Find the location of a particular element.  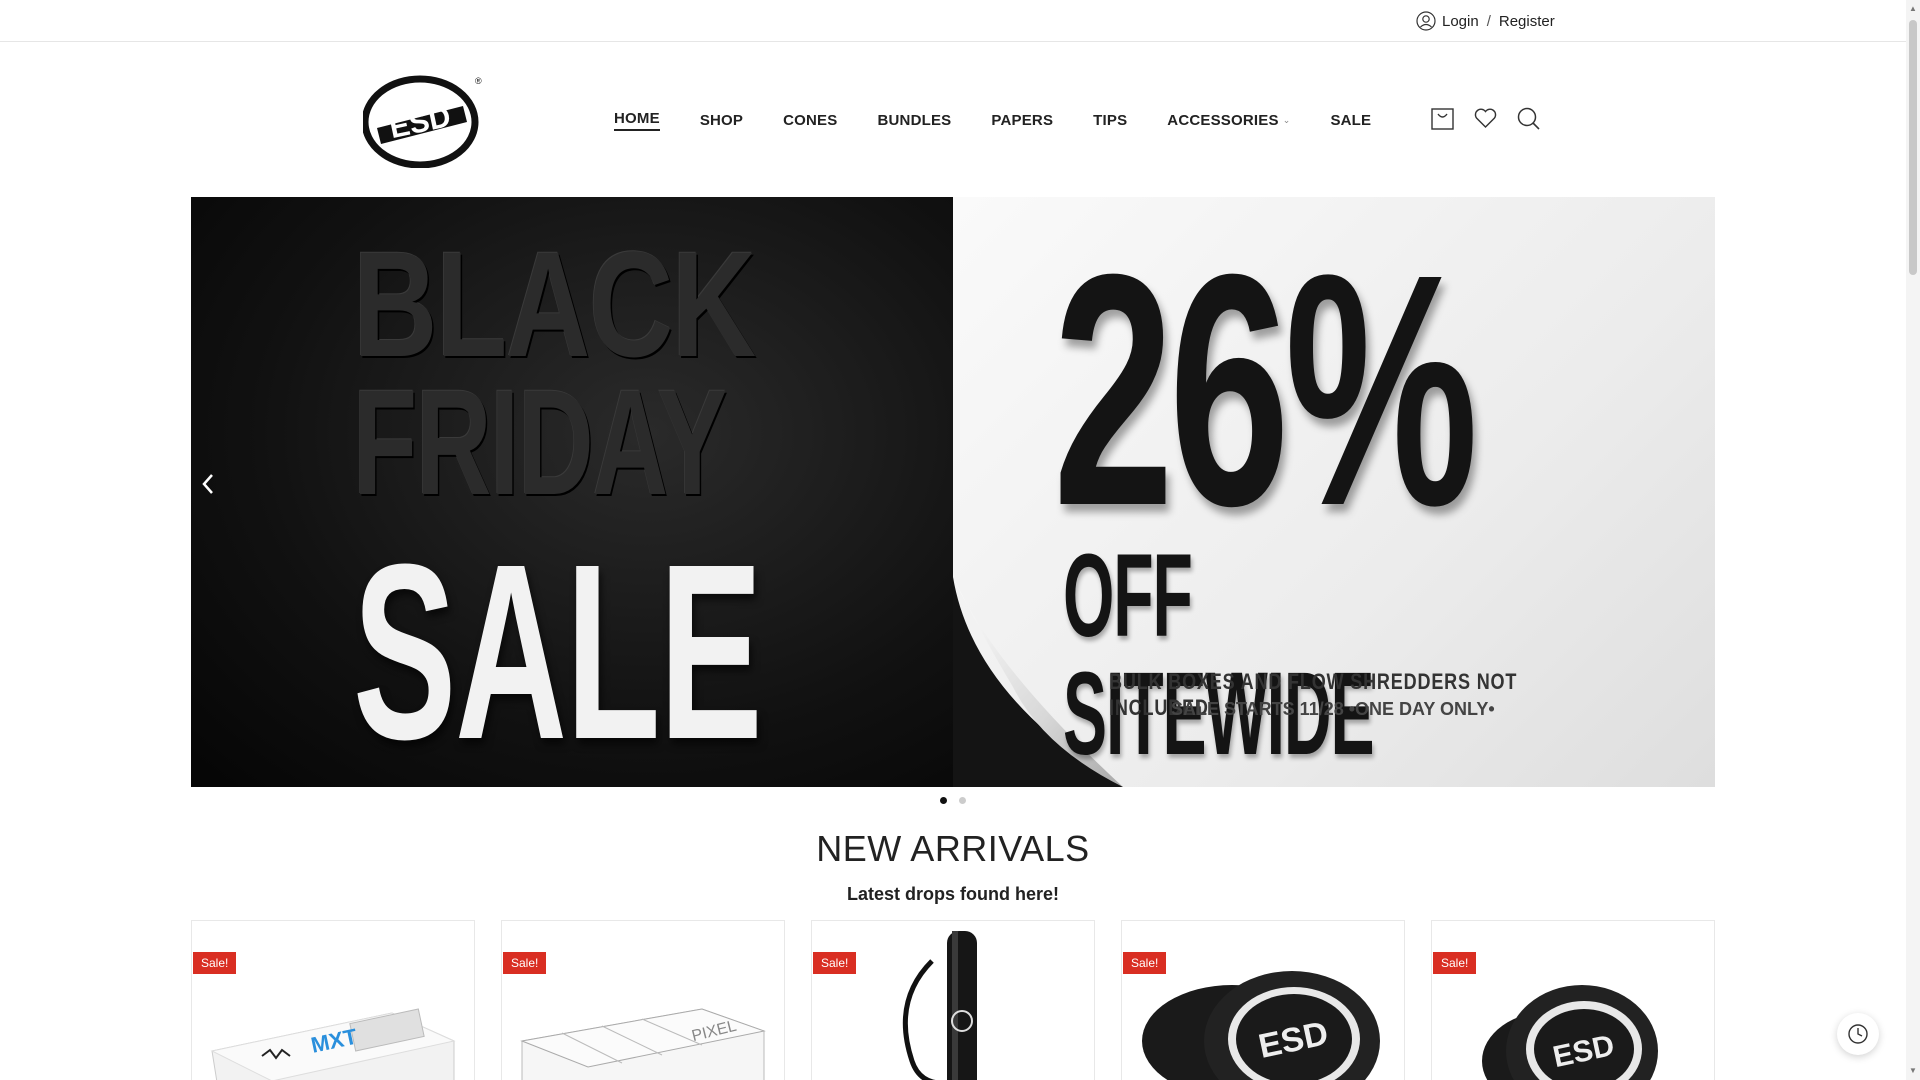

nav-shop: SHOP is located at coordinates (721, 120).